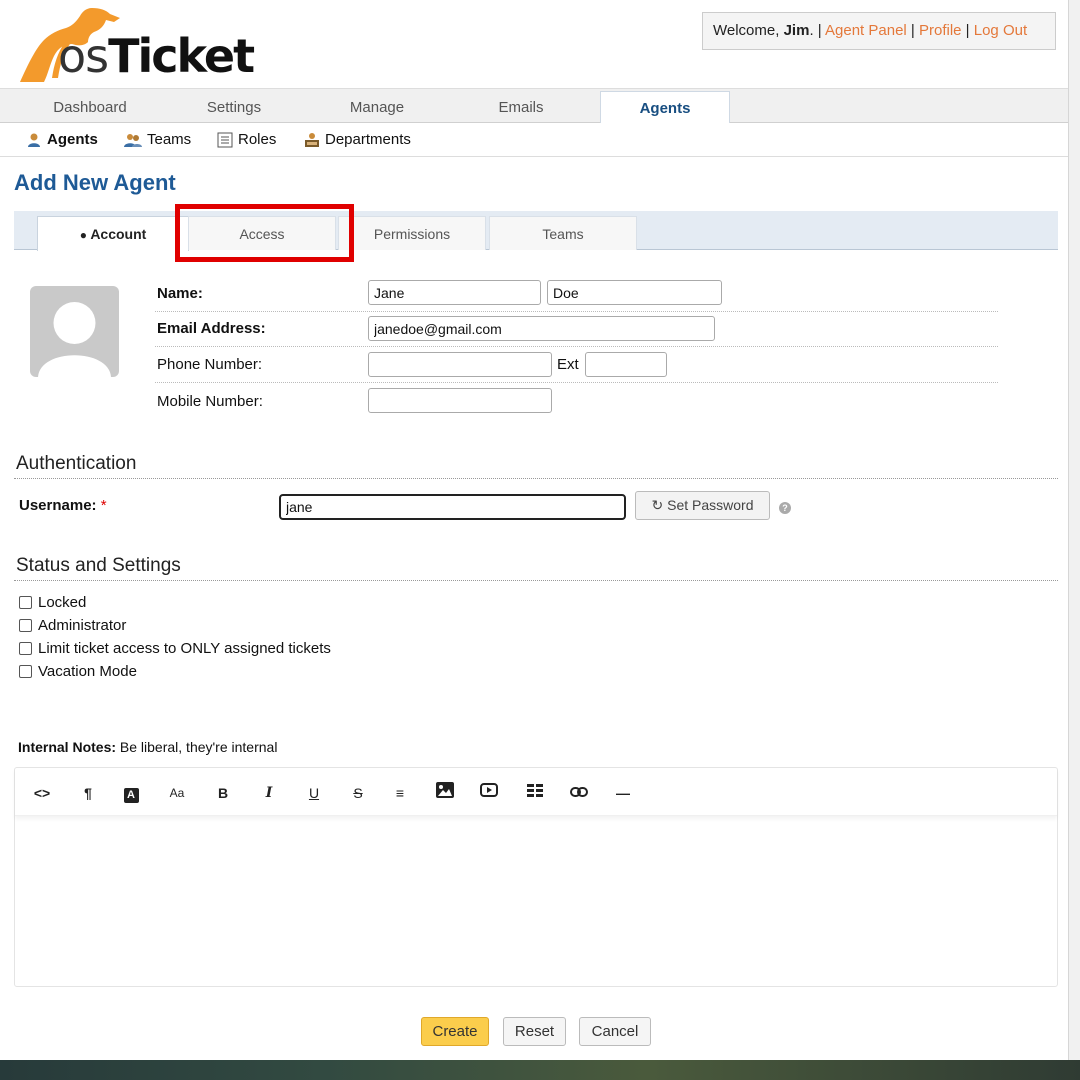 The height and width of the screenshot is (1080, 1080). Describe the element at coordinates (82, 625) in the screenshot. I see `administrator-label: Administrator` at that location.